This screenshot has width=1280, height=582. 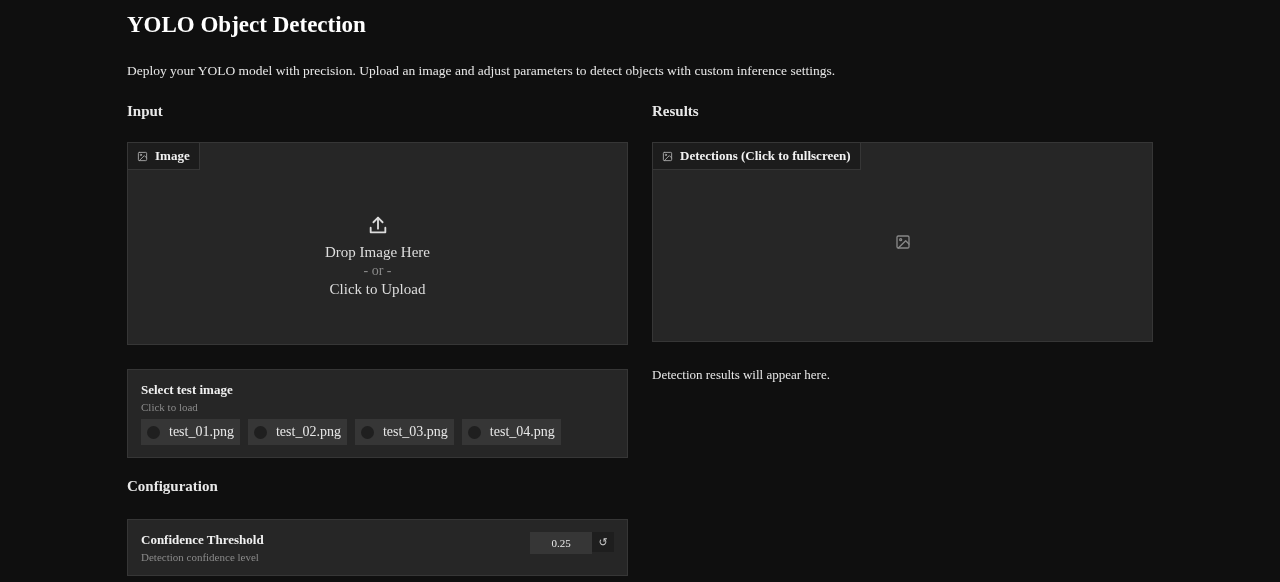 I want to click on slider-label: Confidence Threshold, so click(x=202, y=540).